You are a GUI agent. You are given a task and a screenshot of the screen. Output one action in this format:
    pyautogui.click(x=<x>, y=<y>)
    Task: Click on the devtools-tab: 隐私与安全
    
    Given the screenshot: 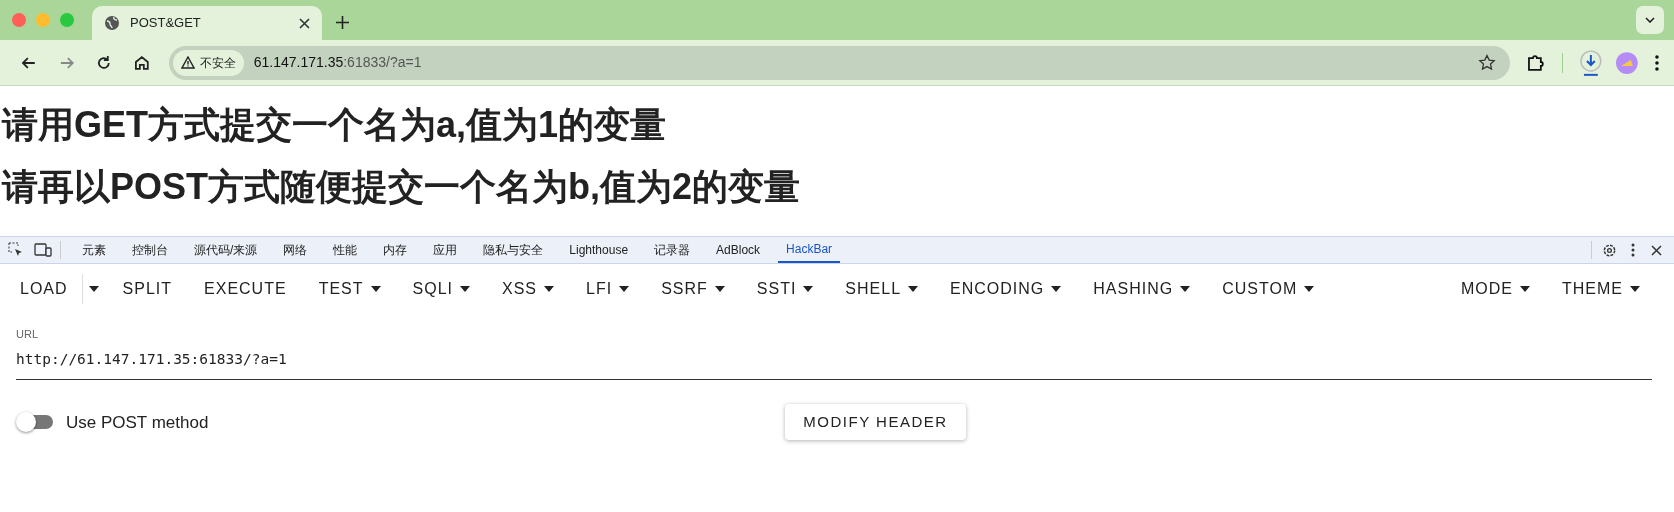 What is the action you would take?
    pyautogui.click(x=513, y=250)
    